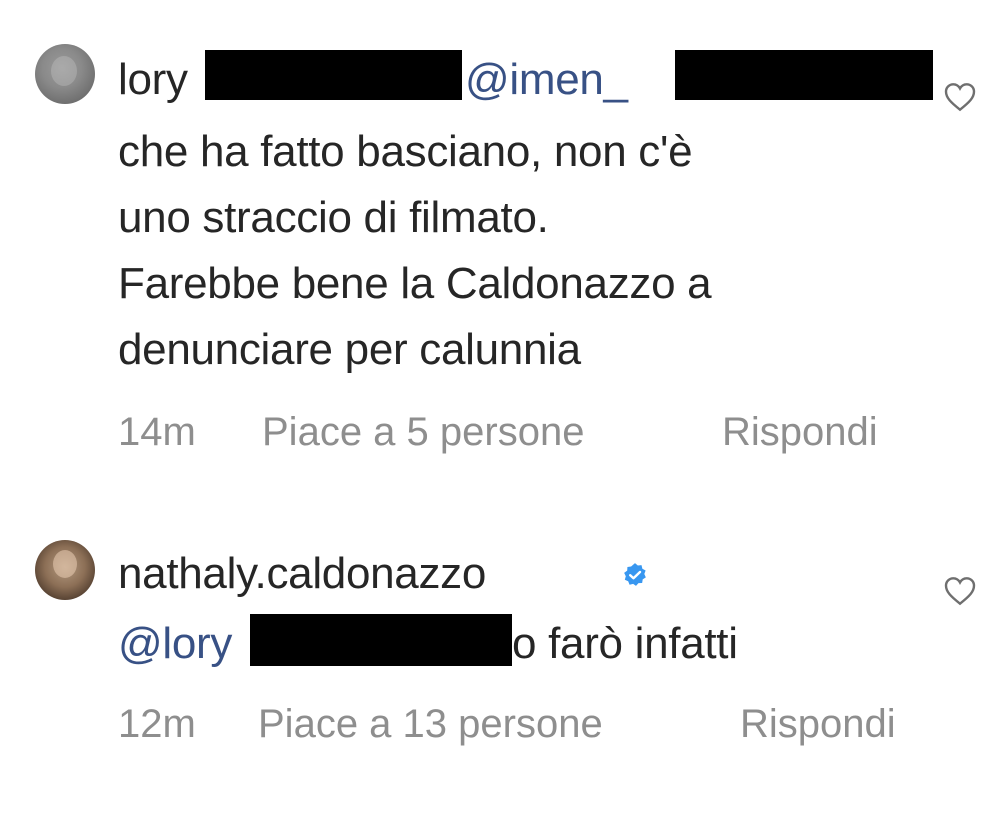 Image resolution: width=1000 pixels, height=830 pixels. What do you see at coordinates (157, 432) in the screenshot?
I see `comment-time: 14m` at bounding box center [157, 432].